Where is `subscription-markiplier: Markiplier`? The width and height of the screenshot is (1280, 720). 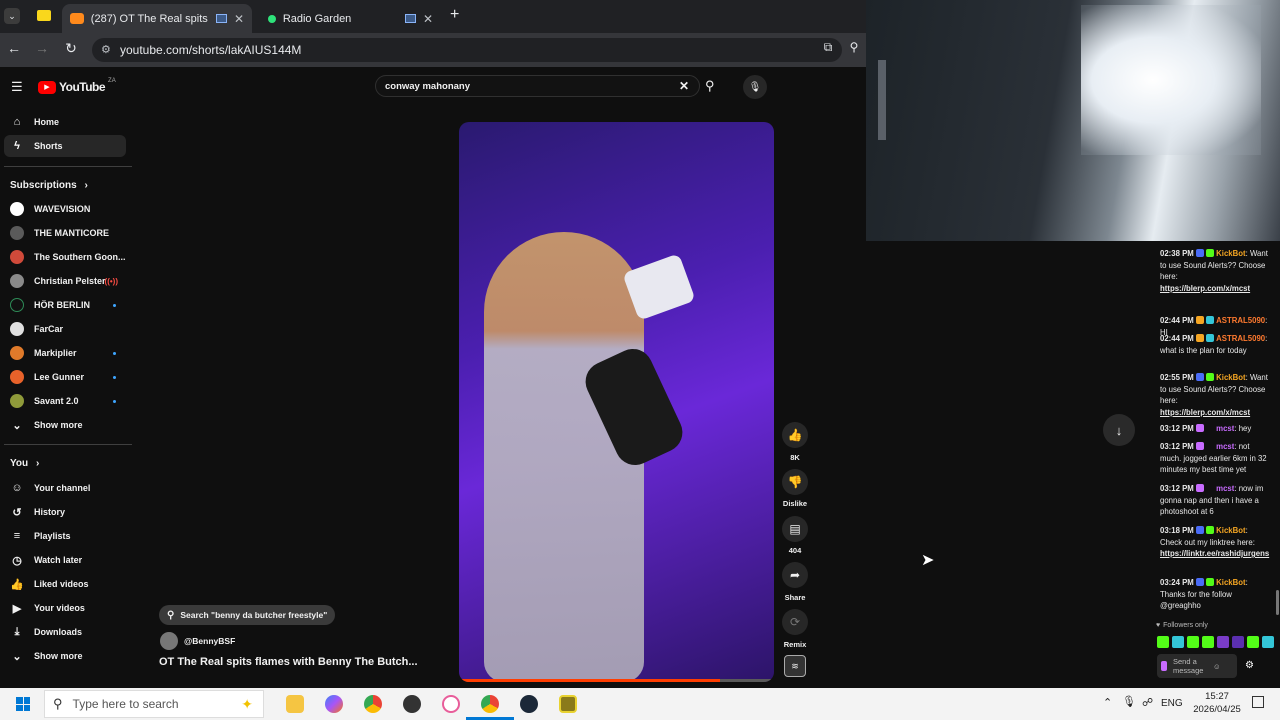
subscription-markiplier: Markiplier is located at coordinates (65, 353).